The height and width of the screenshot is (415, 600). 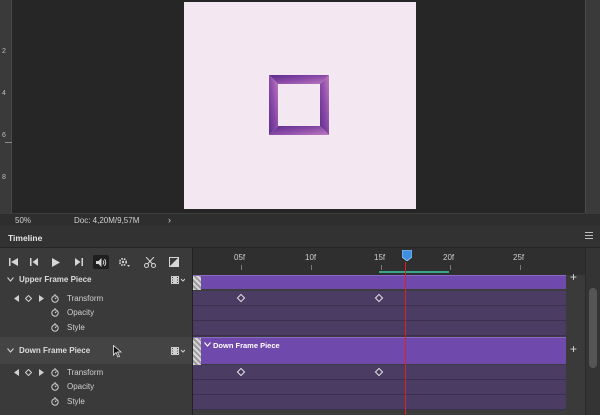 I want to click on status-menu-arrow-icon: ›, so click(x=169, y=220).